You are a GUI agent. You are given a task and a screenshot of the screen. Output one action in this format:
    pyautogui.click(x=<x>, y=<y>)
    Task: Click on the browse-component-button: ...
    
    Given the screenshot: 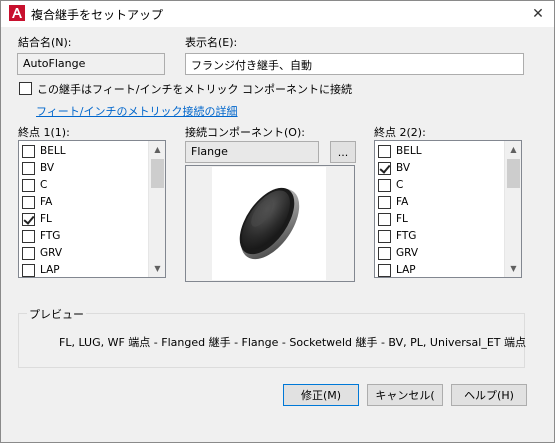 What is the action you would take?
    pyautogui.click(x=343, y=152)
    